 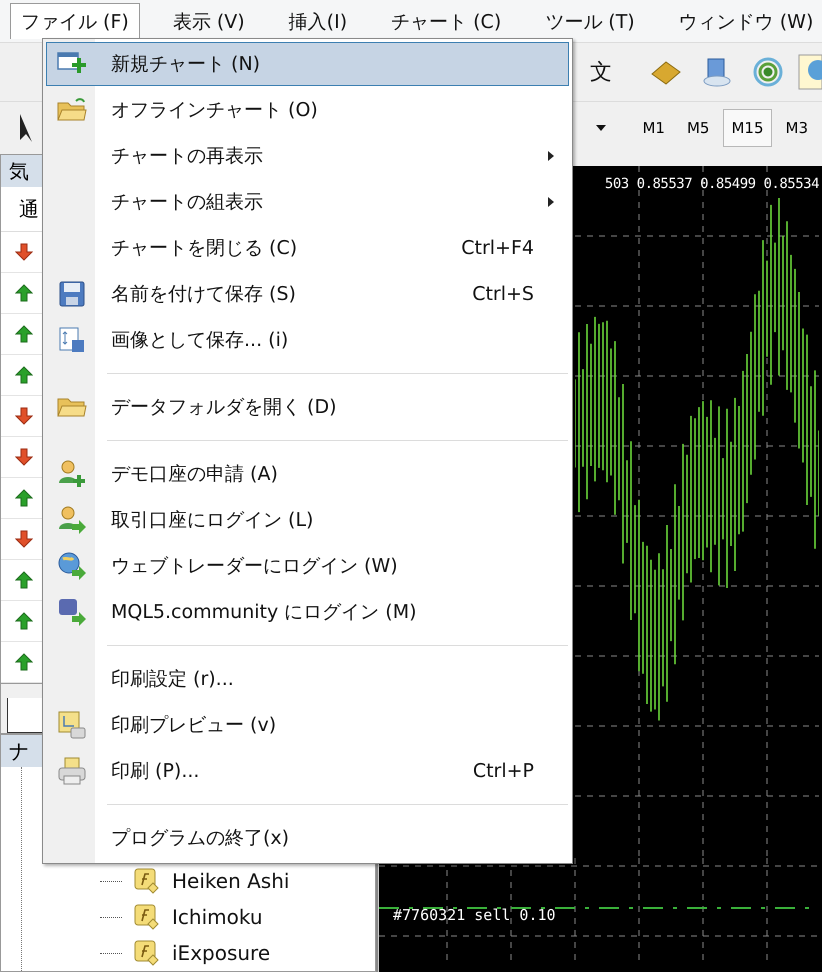 I want to click on toolbar-label: 文, so click(x=601, y=72).